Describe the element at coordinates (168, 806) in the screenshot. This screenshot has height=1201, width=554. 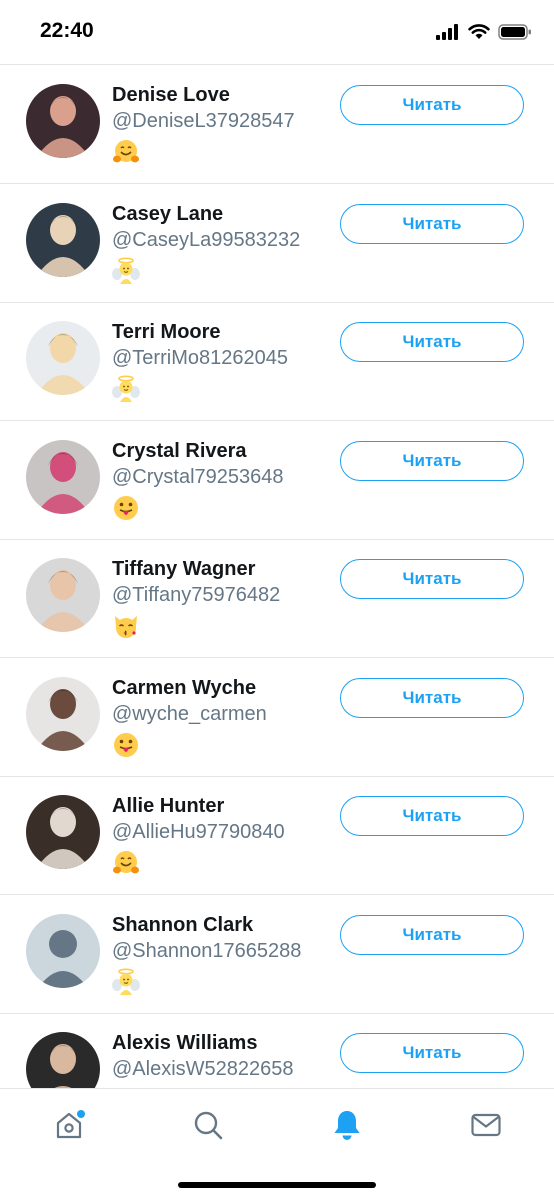
I see `user-name: Allie Hunter` at that location.